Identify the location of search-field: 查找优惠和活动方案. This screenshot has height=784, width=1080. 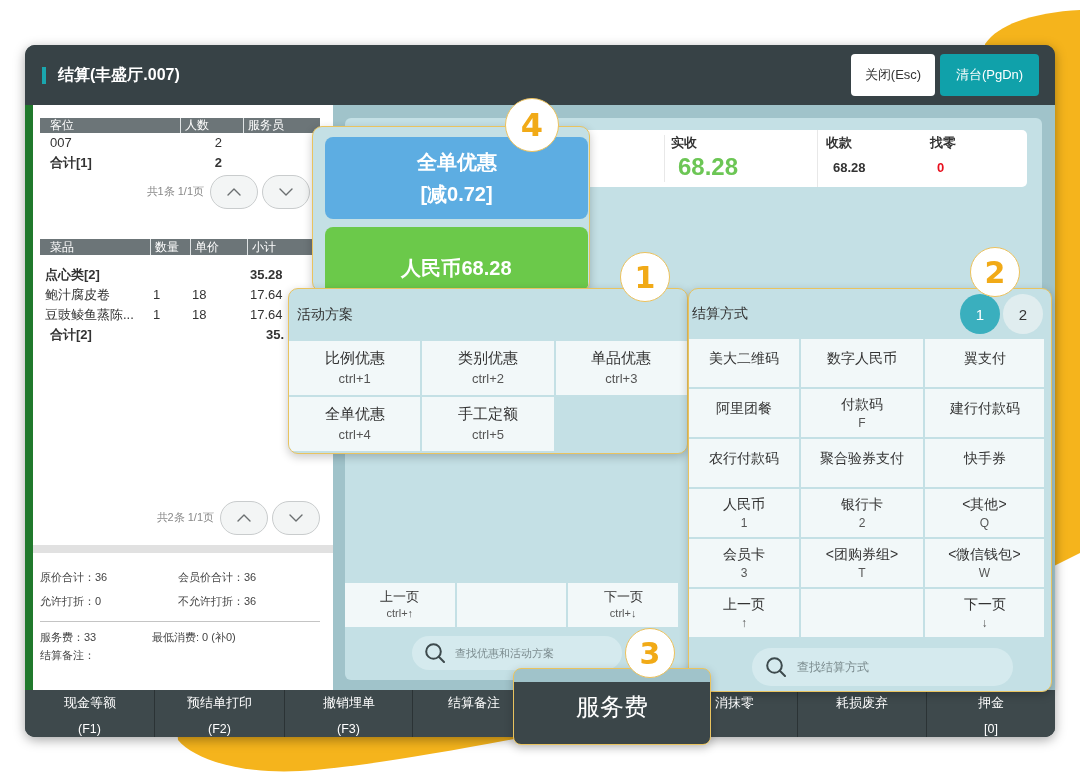
(517, 653).